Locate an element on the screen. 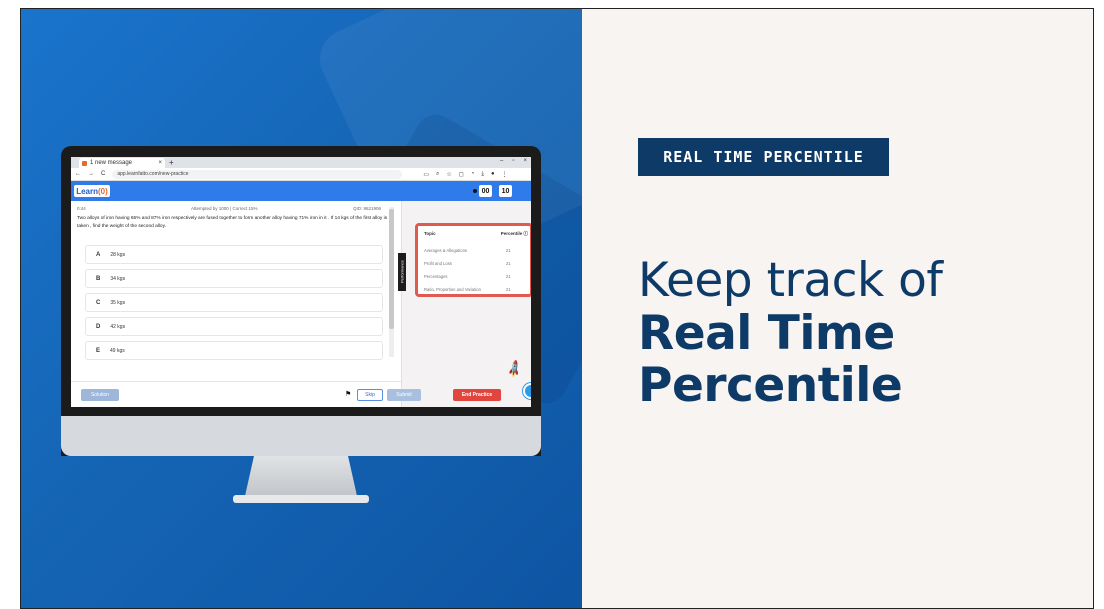 Image resolution: width=1104 pixels, height=609 pixels. option-letter: E is located at coordinates (98, 350).